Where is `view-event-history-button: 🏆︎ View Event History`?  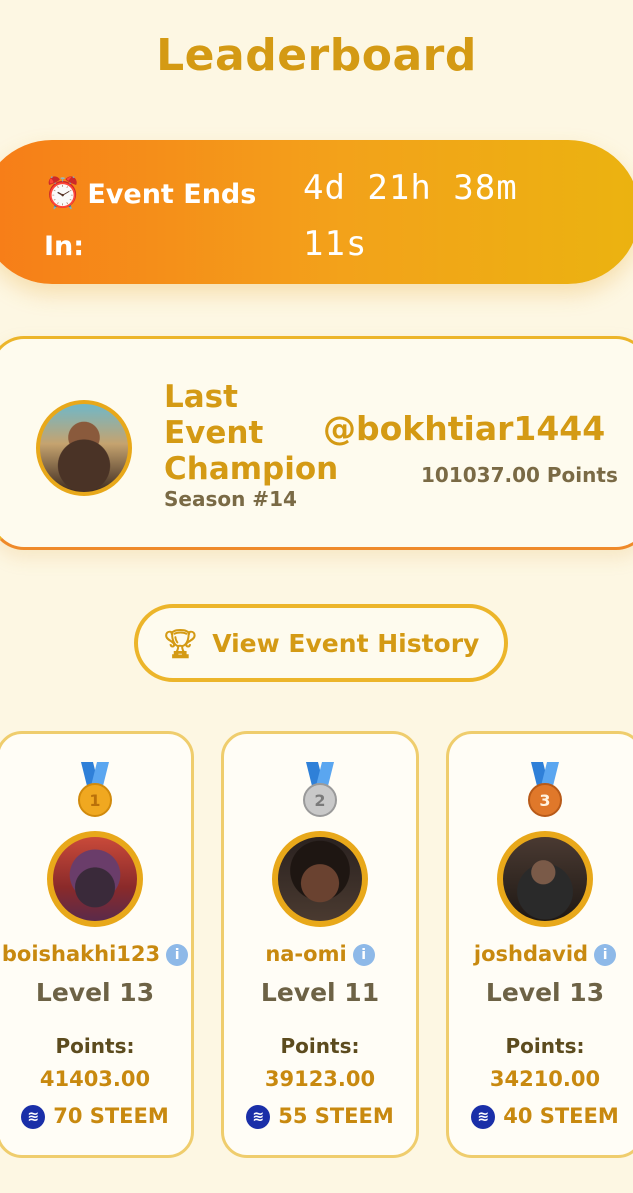
view-event-history-button: 🏆︎ View Event History is located at coordinates (321, 643).